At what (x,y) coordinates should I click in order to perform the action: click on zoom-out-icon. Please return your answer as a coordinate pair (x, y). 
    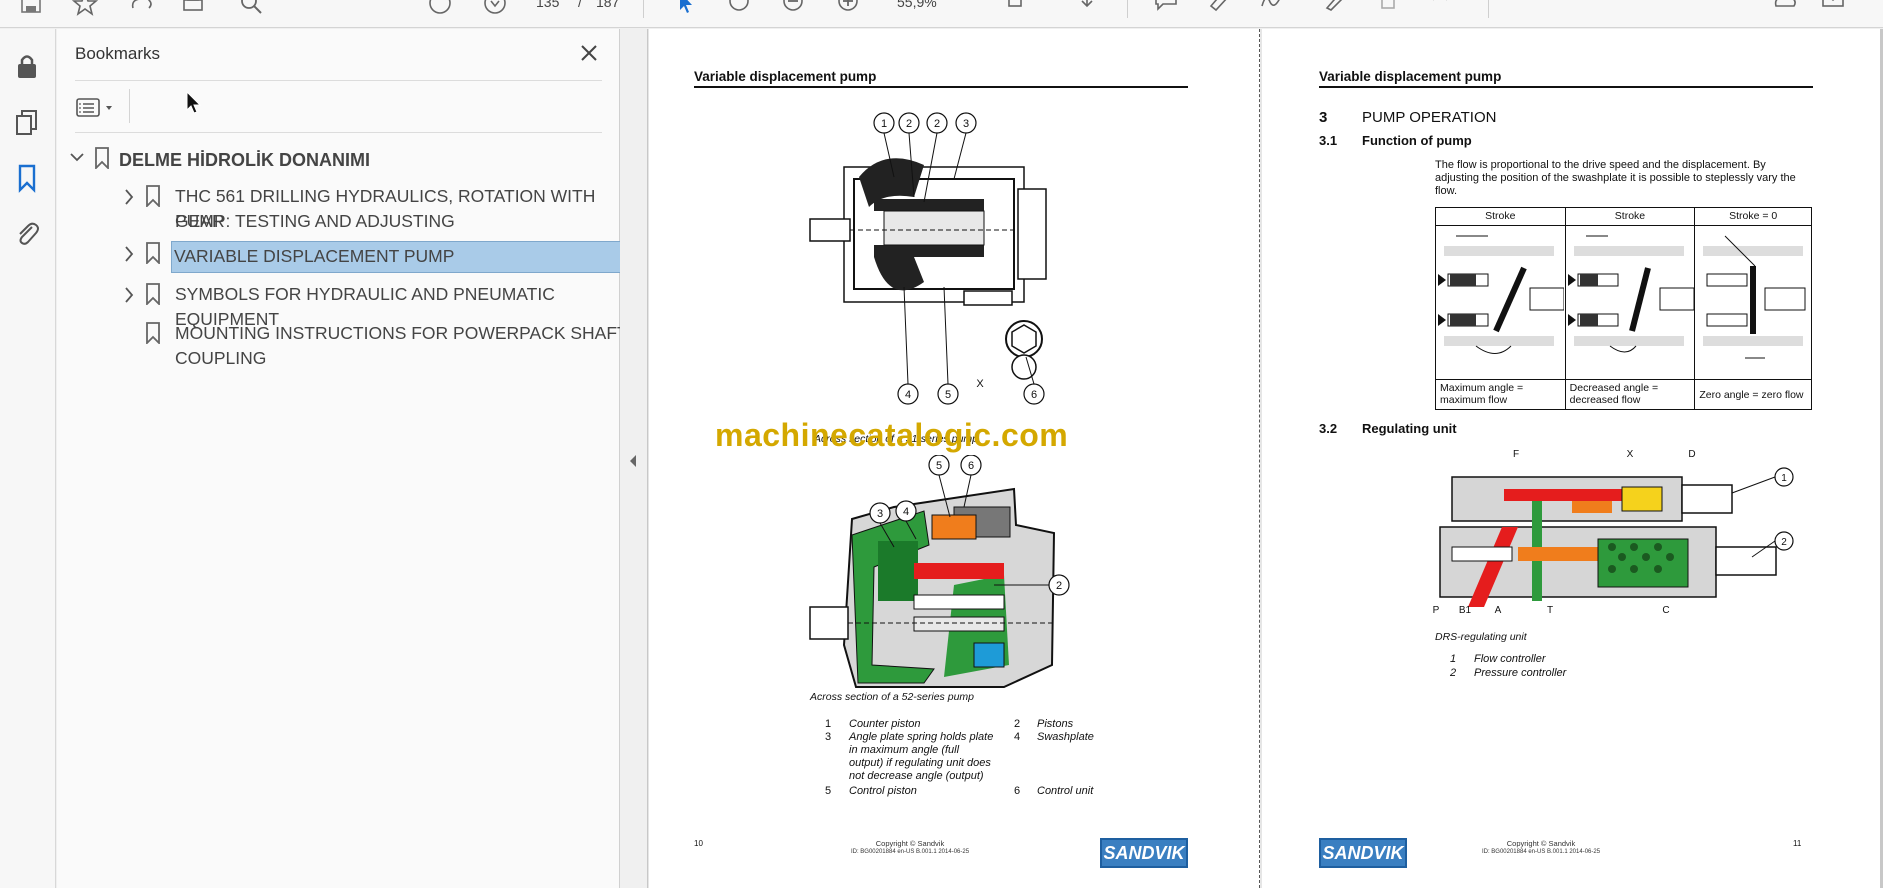
    Looking at the image, I should click on (793, 8).